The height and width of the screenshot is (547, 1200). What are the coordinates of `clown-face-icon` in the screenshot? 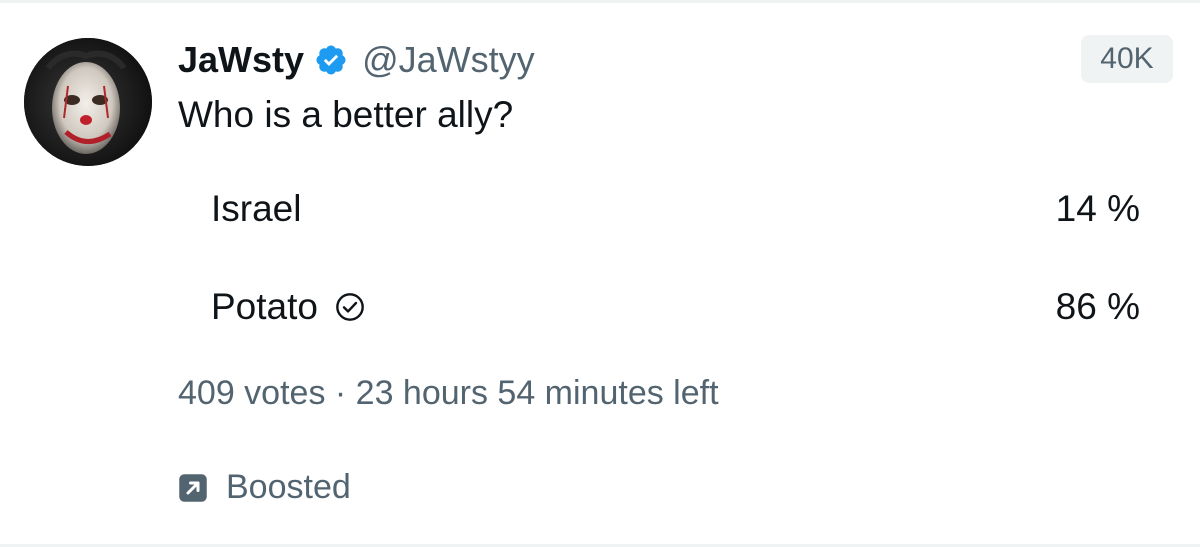 It's located at (88, 102).